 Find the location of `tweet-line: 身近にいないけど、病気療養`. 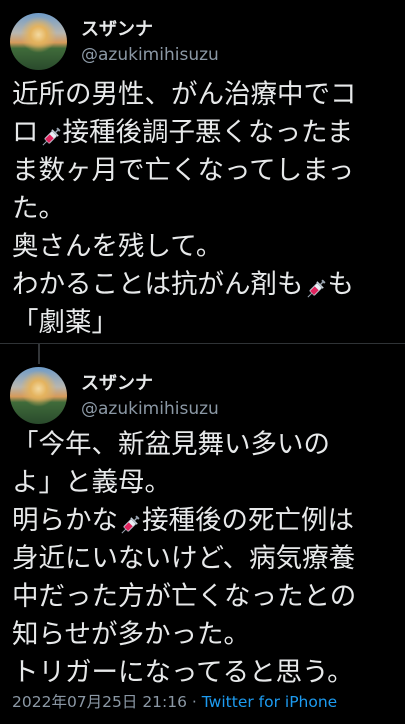

tweet-line: 身近にいないけど、病気療養 is located at coordinates (207, 559).